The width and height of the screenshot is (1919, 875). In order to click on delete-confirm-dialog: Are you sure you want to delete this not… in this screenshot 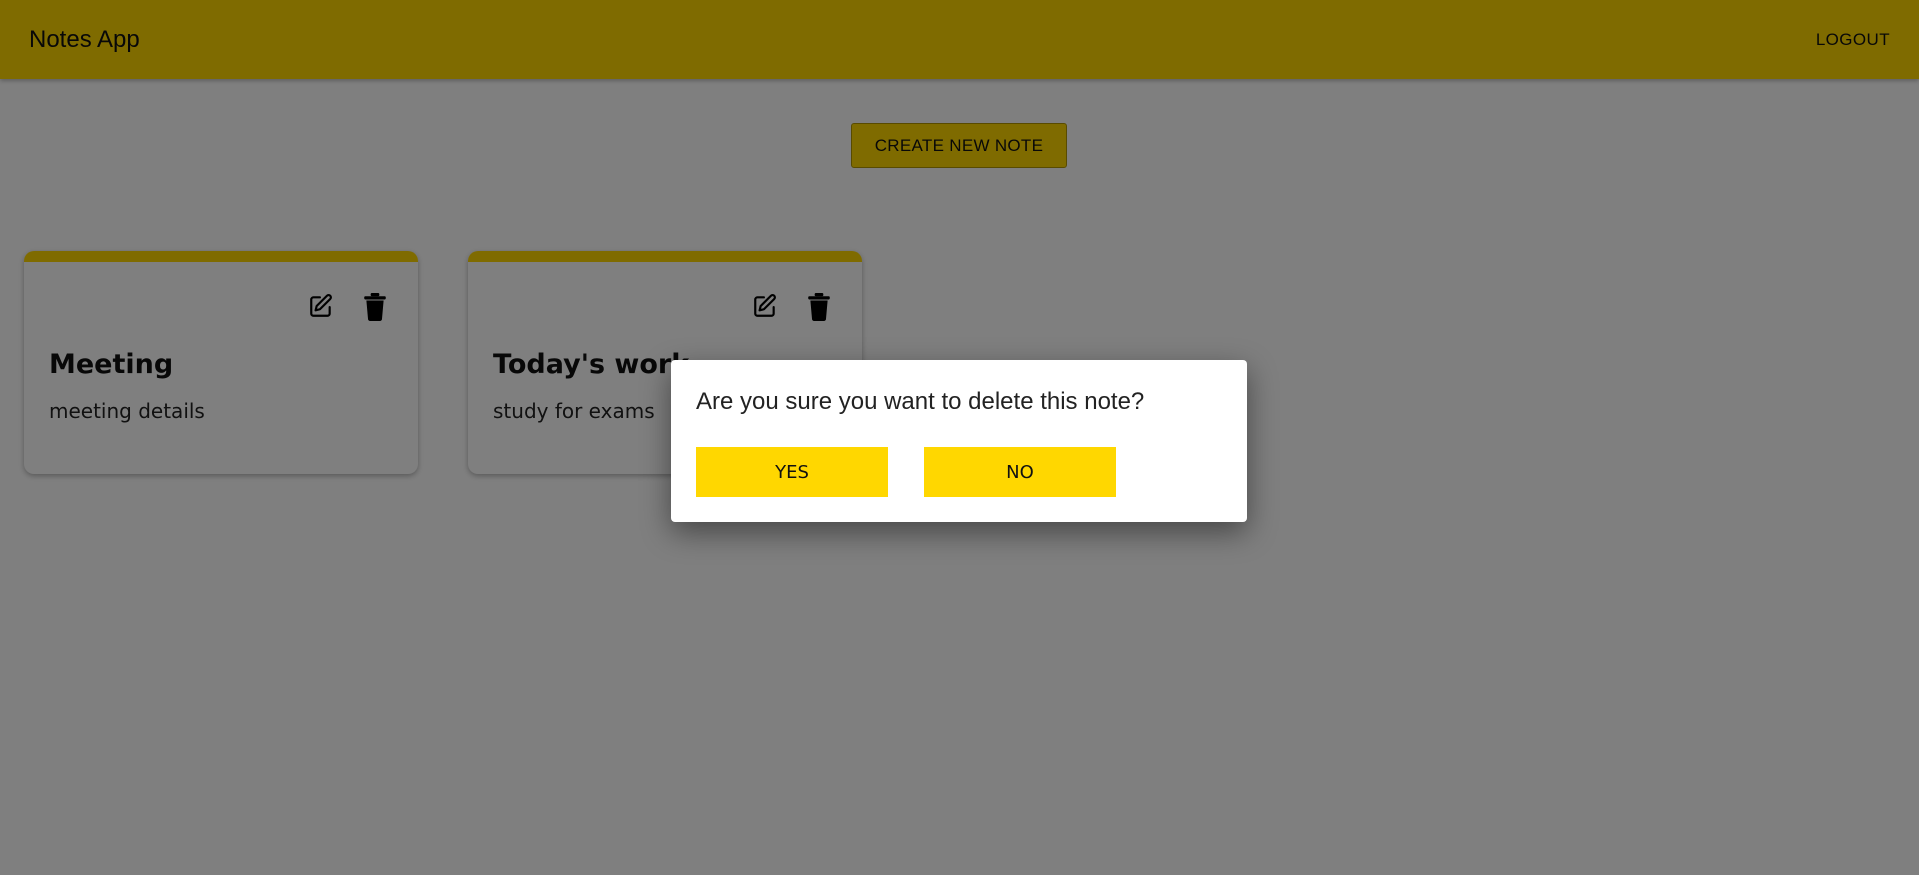, I will do `click(959, 441)`.